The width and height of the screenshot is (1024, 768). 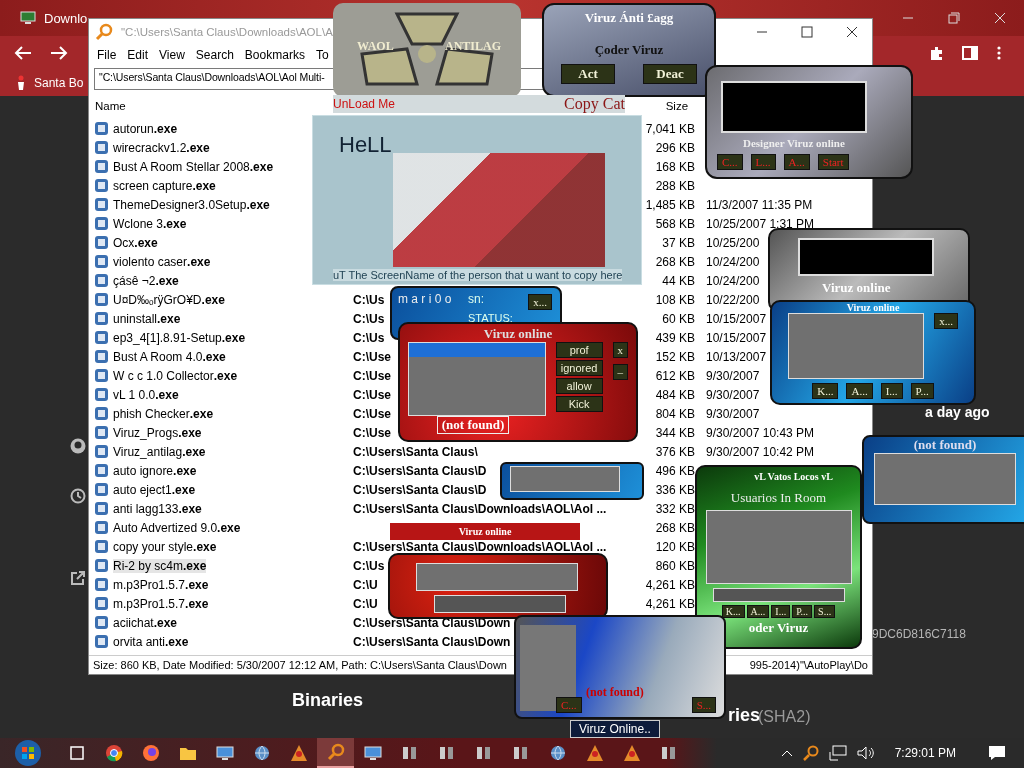 What do you see at coordinates (420, 470) in the screenshot?
I see `file-path: C:\Users\Santa Claus\D` at bounding box center [420, 470].